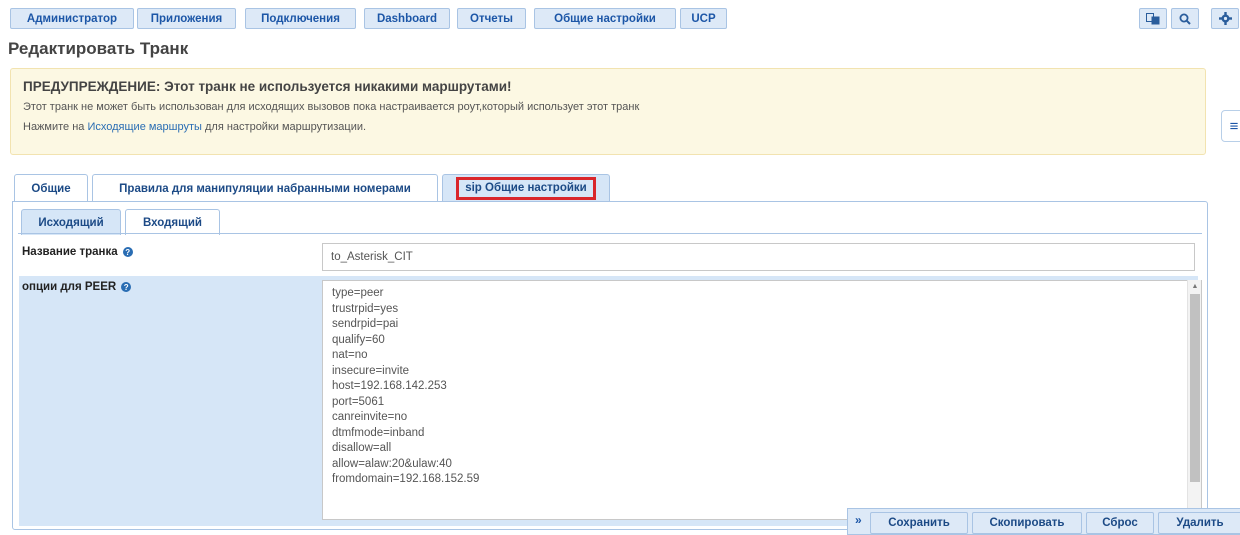 The image size is (1240, 535). Describe the element at coordinates (1234, 126) in the screenshot. I see `list-icon: ≡` at that location.